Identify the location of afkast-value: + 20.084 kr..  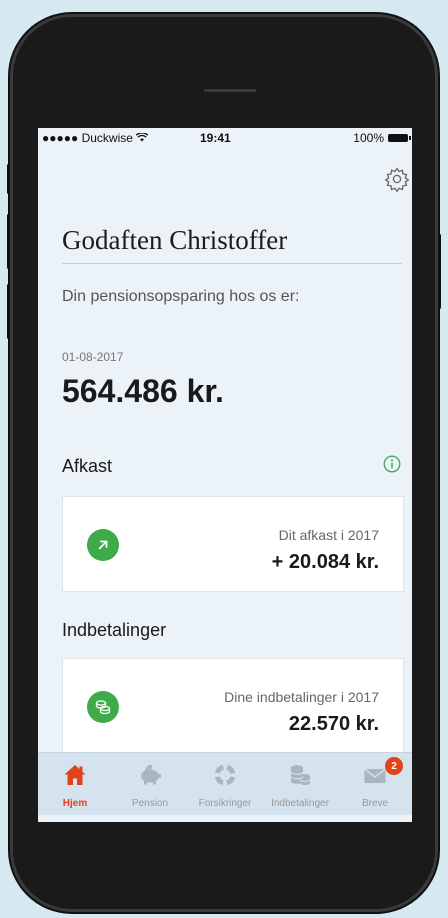
(325, 562).